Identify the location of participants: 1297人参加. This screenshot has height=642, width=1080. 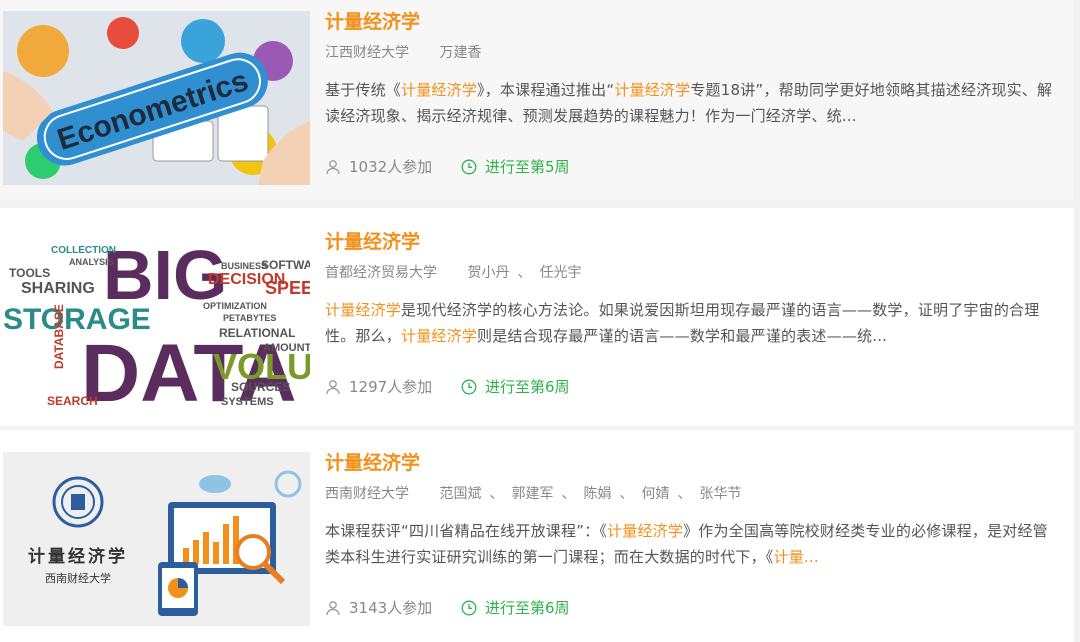
(378, 387).